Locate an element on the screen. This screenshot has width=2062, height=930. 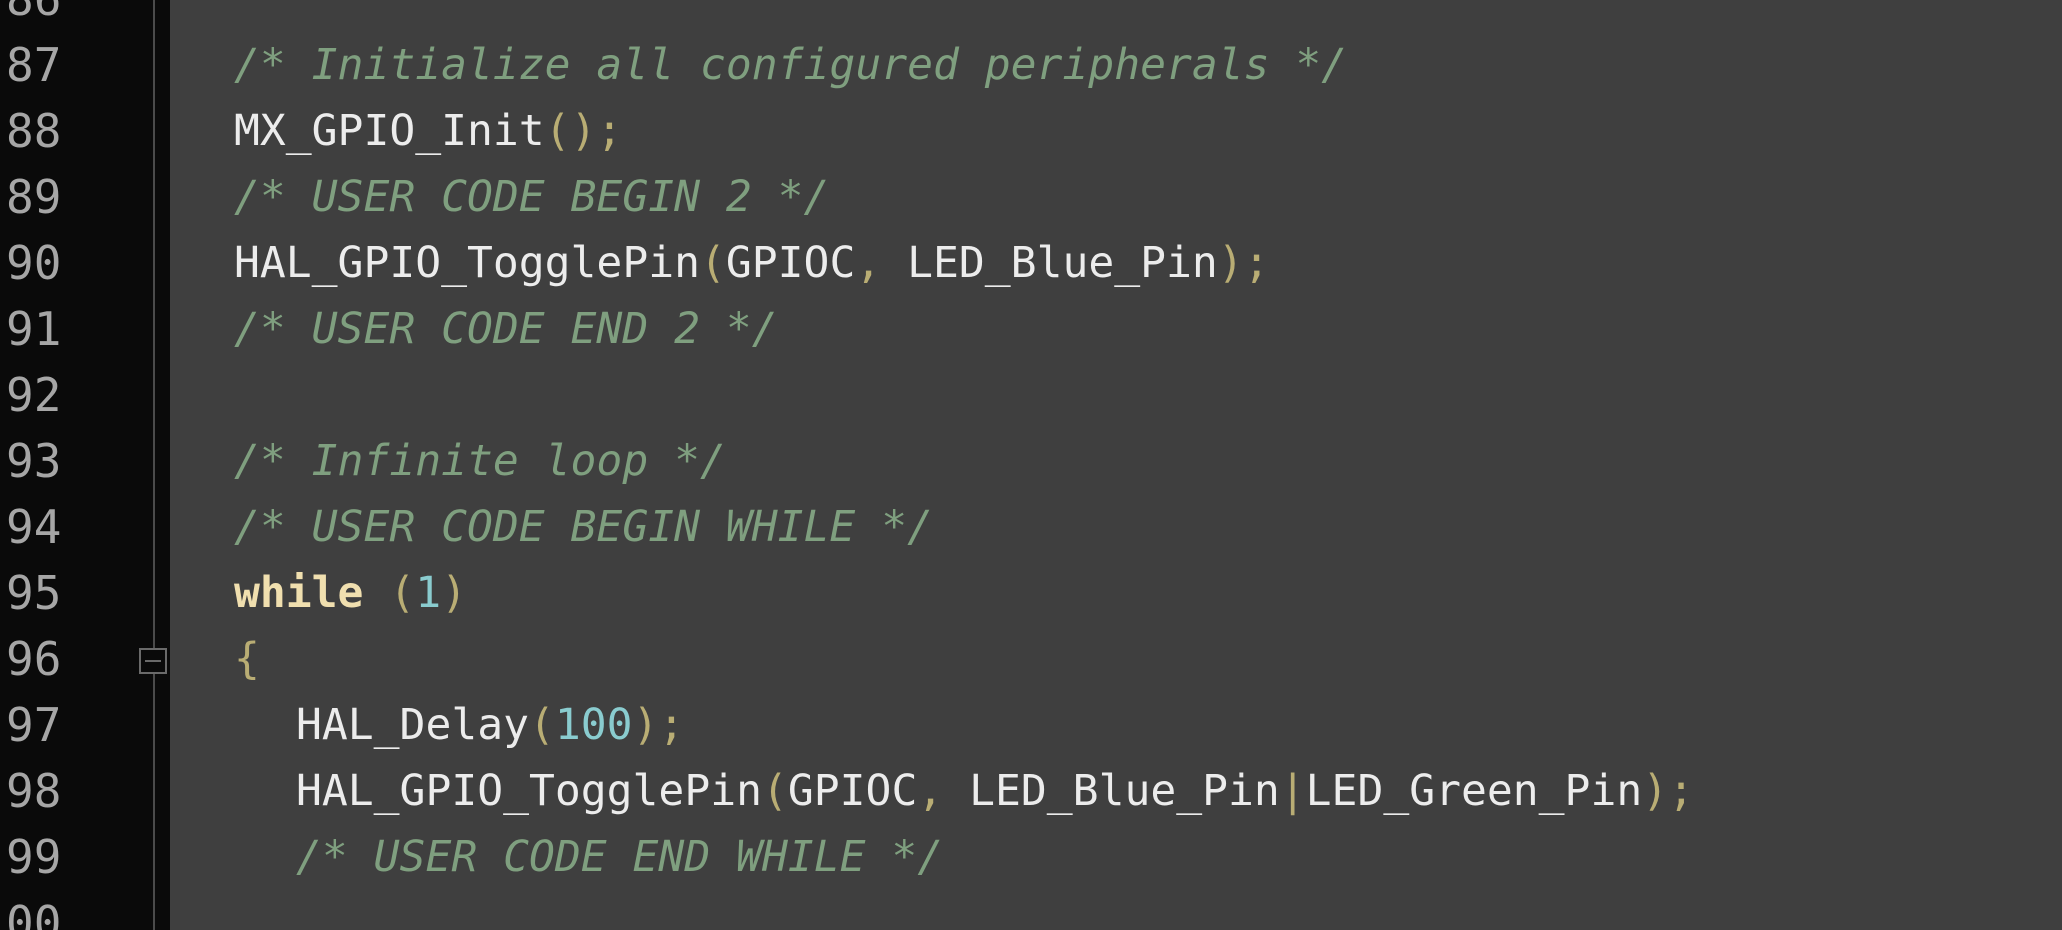
code-text: while (1) is located at coordinates (350, 593).